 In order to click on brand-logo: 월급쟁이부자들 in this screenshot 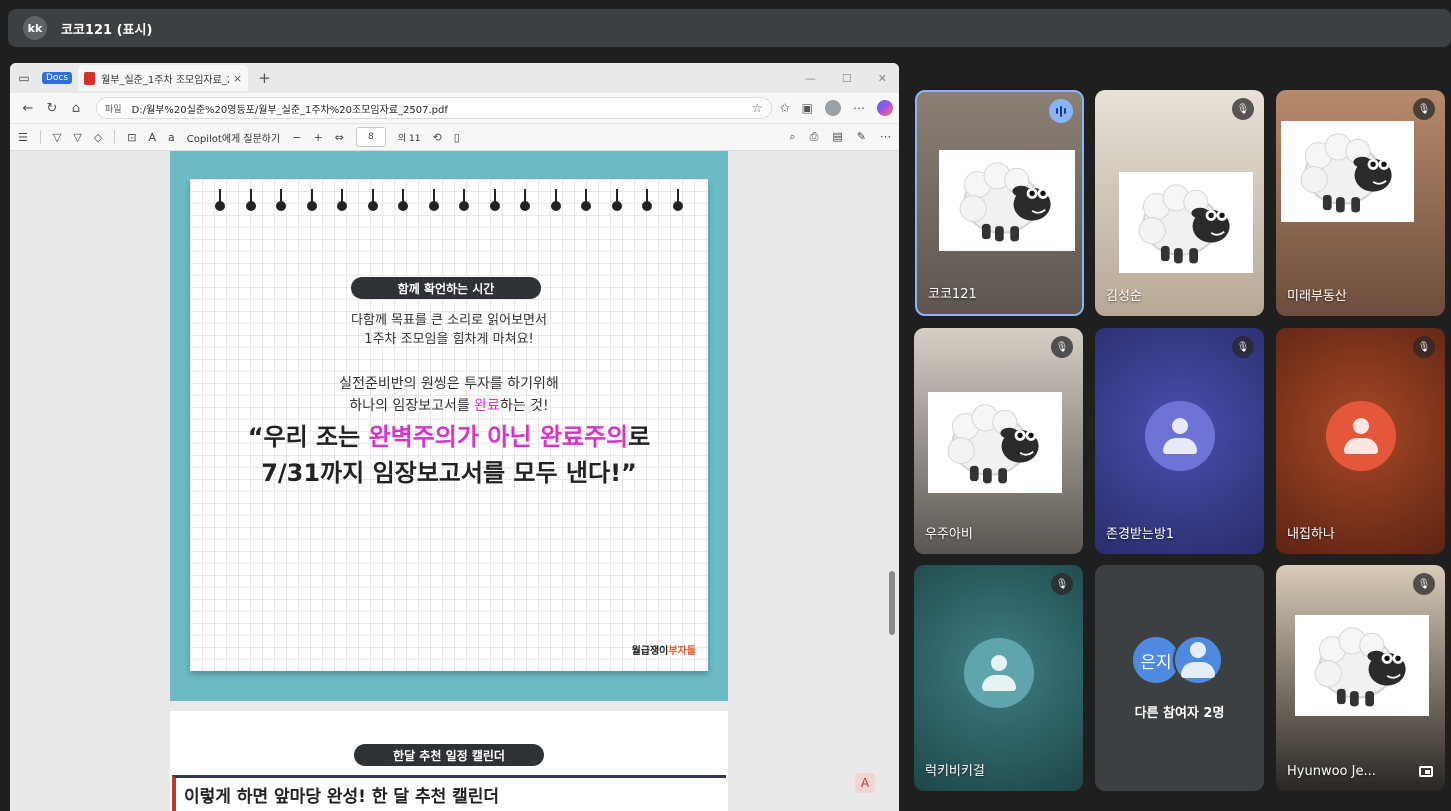, I will do `click(663, 651)`.